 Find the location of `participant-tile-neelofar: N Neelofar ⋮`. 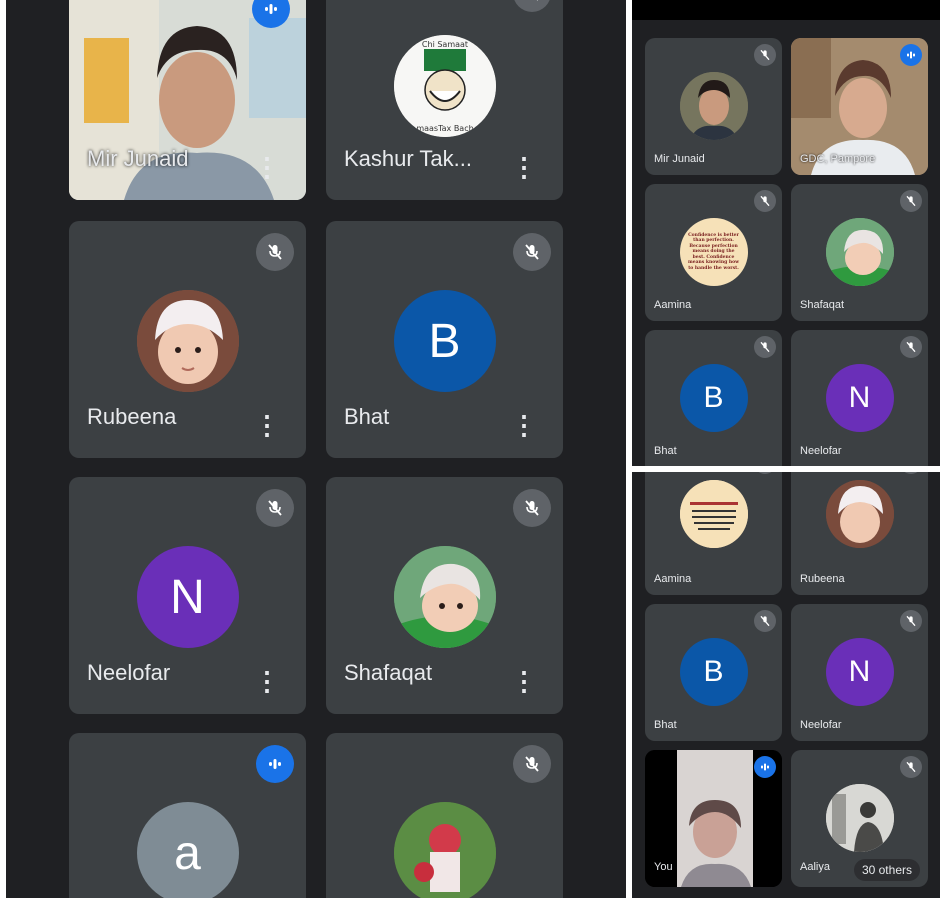

participant-tile-neelofar: N Neelofar ⋮ is located at coordinates (187, 595).